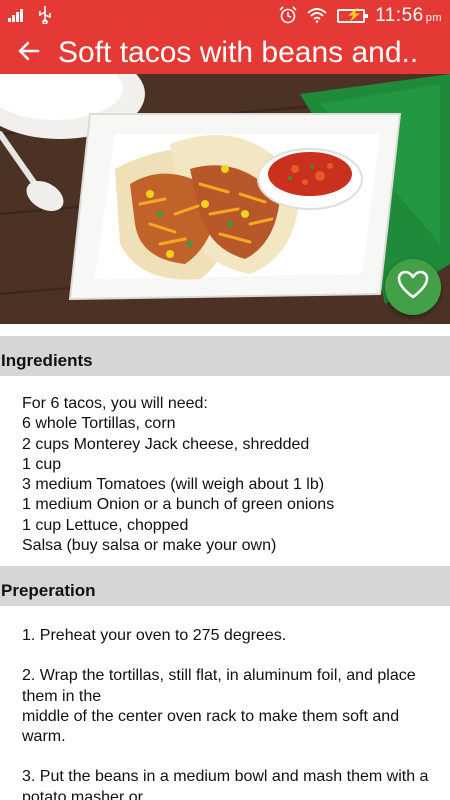  Describe the element at coordinates (225, 586) in the screenshot. I see `preparation-header: Preperation` at that location.